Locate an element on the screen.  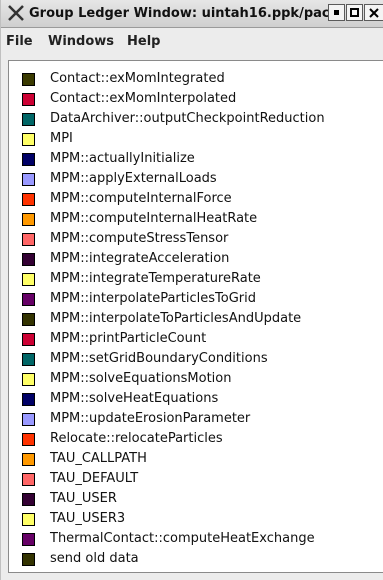
group-entry: DataArchiver::outputCheckpointReduction is located at coordinates (202, 119).